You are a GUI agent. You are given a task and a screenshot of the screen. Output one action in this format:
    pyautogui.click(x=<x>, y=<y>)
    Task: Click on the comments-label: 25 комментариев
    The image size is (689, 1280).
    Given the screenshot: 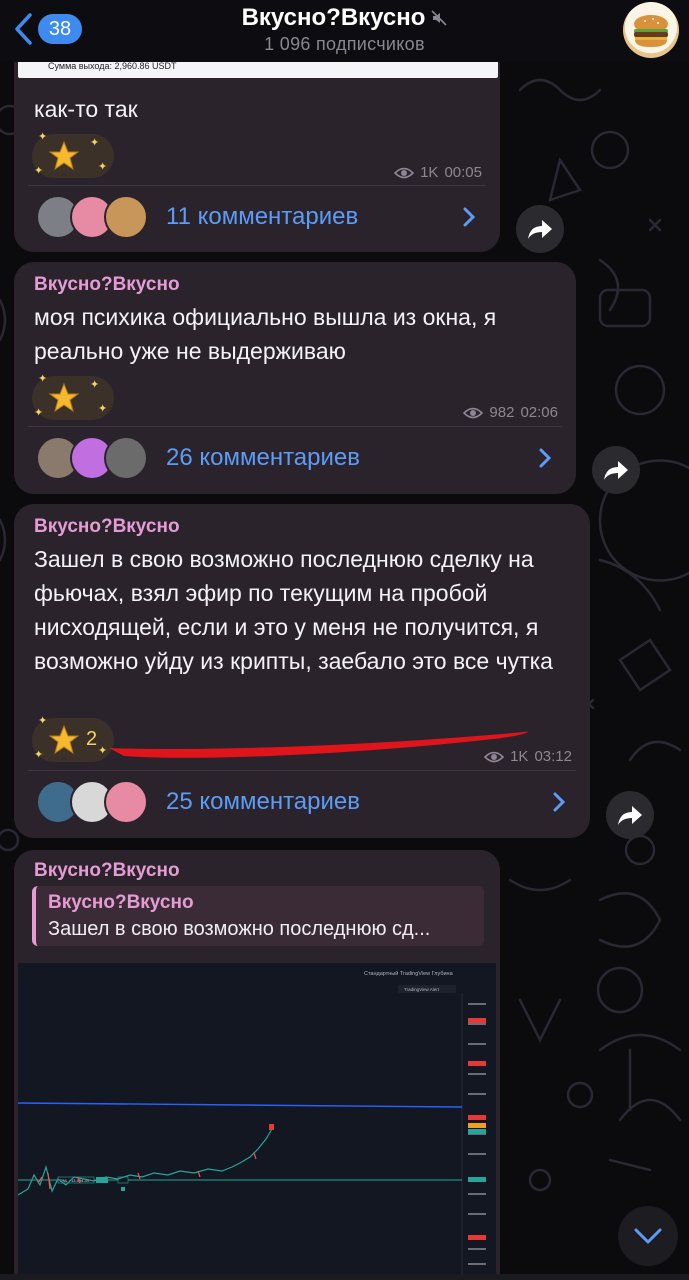 What is the action you would take?
    pyautogui.click(x=263, y=801)
    